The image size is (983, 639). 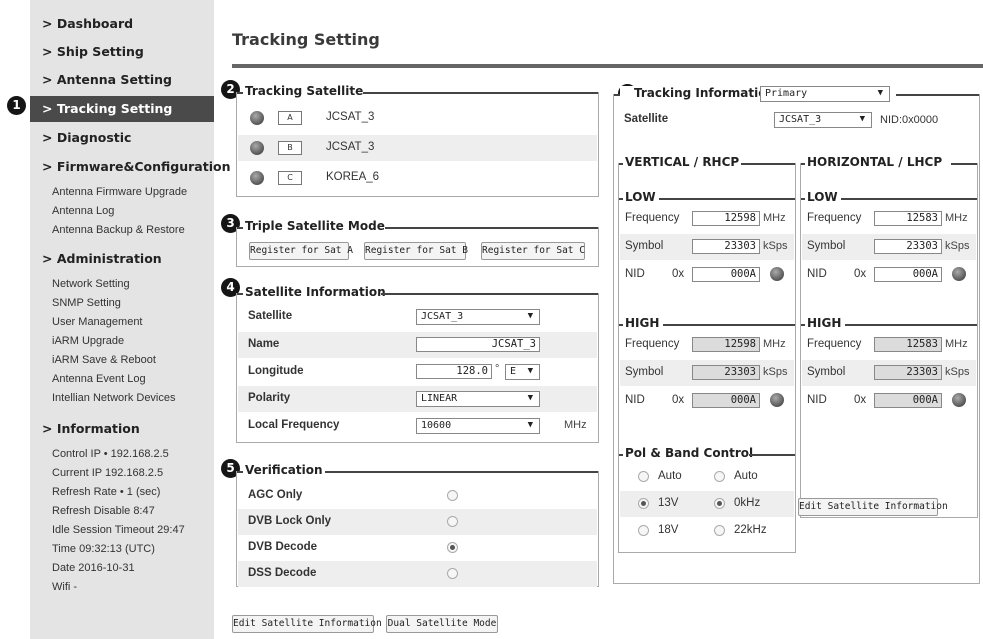 What do you see at coordinates (726, 246) in the screenshot?
I see `vertical-low-symbol-input: 23303` at bounding box center [726, 246].